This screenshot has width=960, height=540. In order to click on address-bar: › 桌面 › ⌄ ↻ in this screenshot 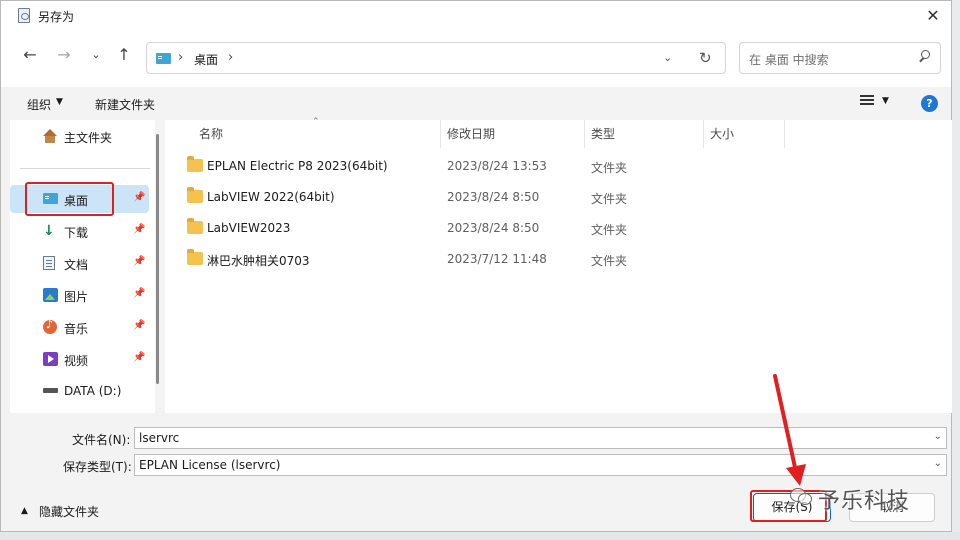, I will do `click(436, 58)`.